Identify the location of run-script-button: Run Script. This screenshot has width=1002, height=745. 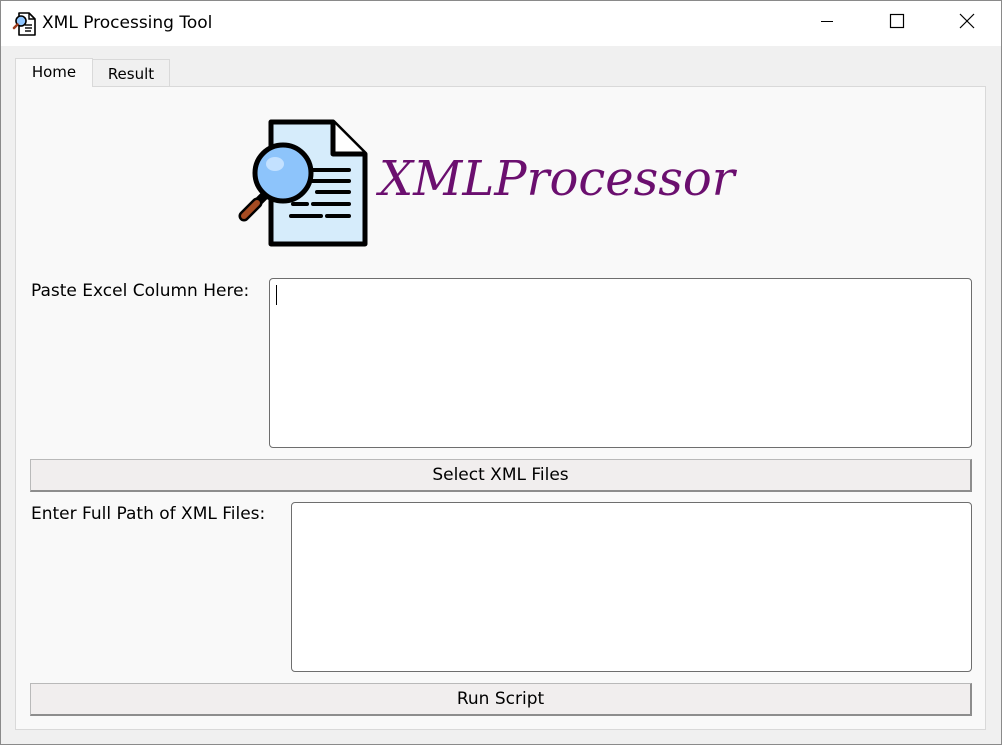
(501, 699).